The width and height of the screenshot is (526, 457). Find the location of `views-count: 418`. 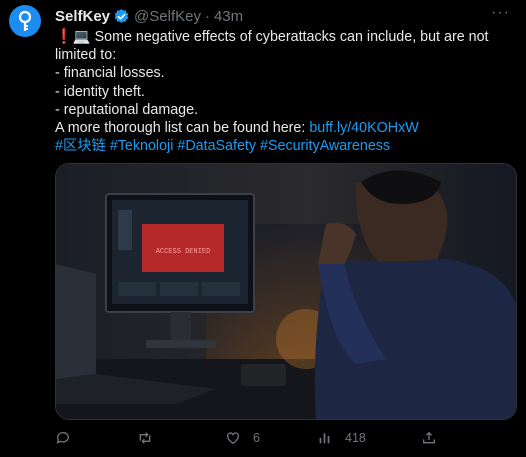

views-count: 418 is located at coordinates (355, 438).